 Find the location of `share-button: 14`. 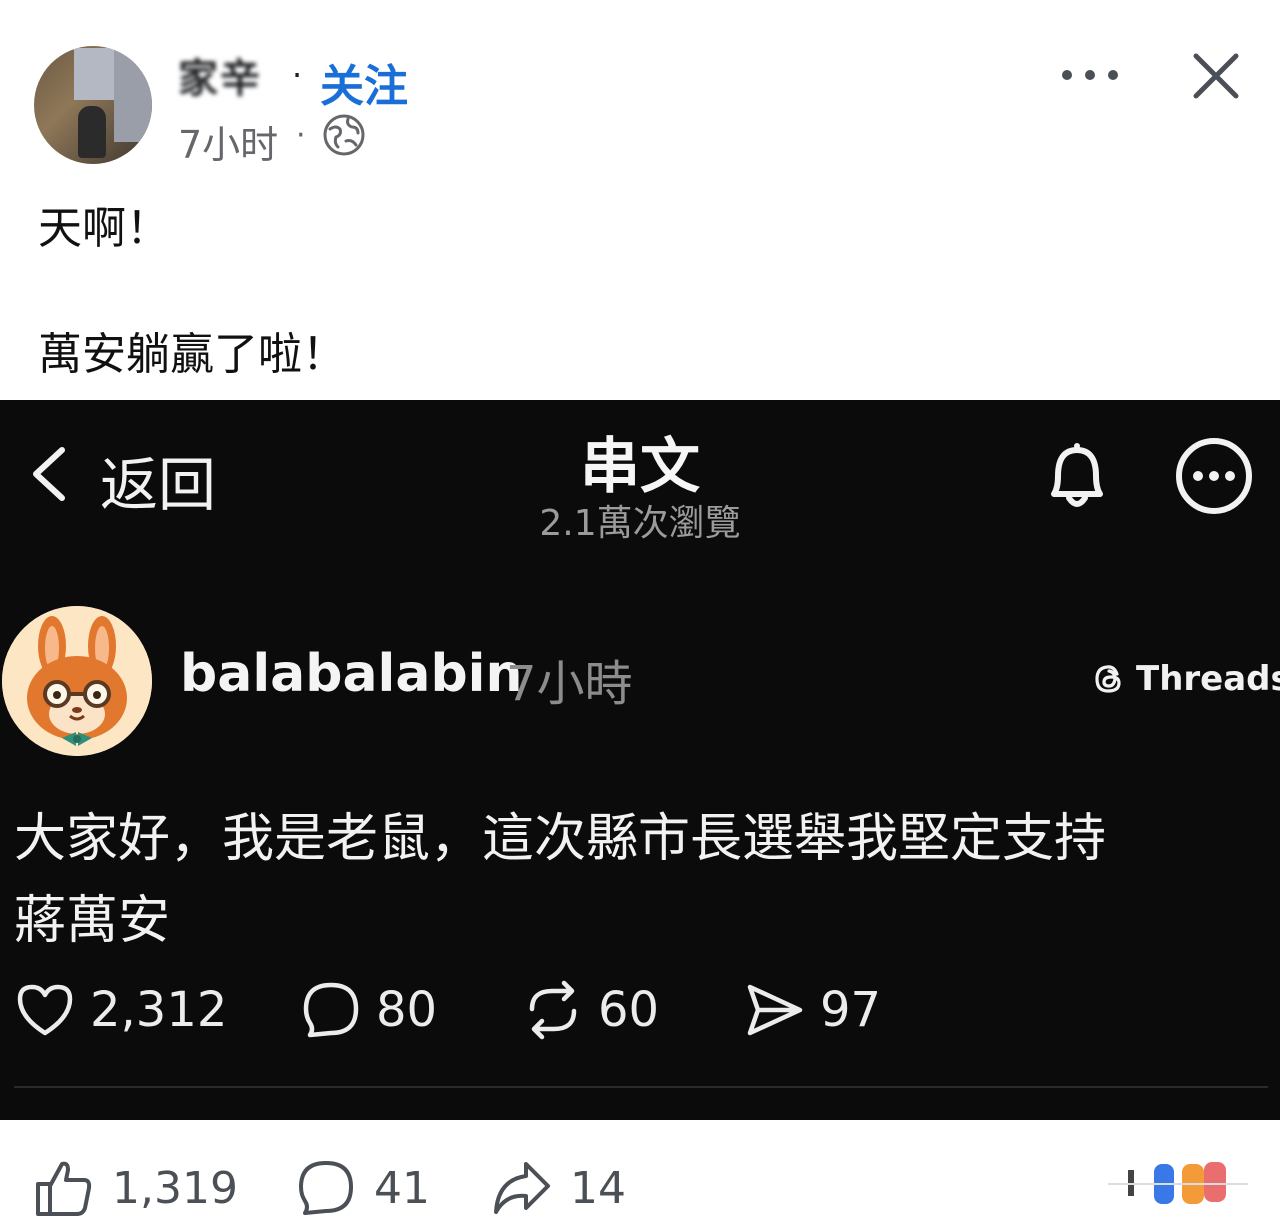

share-button: 14 is located at coordinates (559, 1188).